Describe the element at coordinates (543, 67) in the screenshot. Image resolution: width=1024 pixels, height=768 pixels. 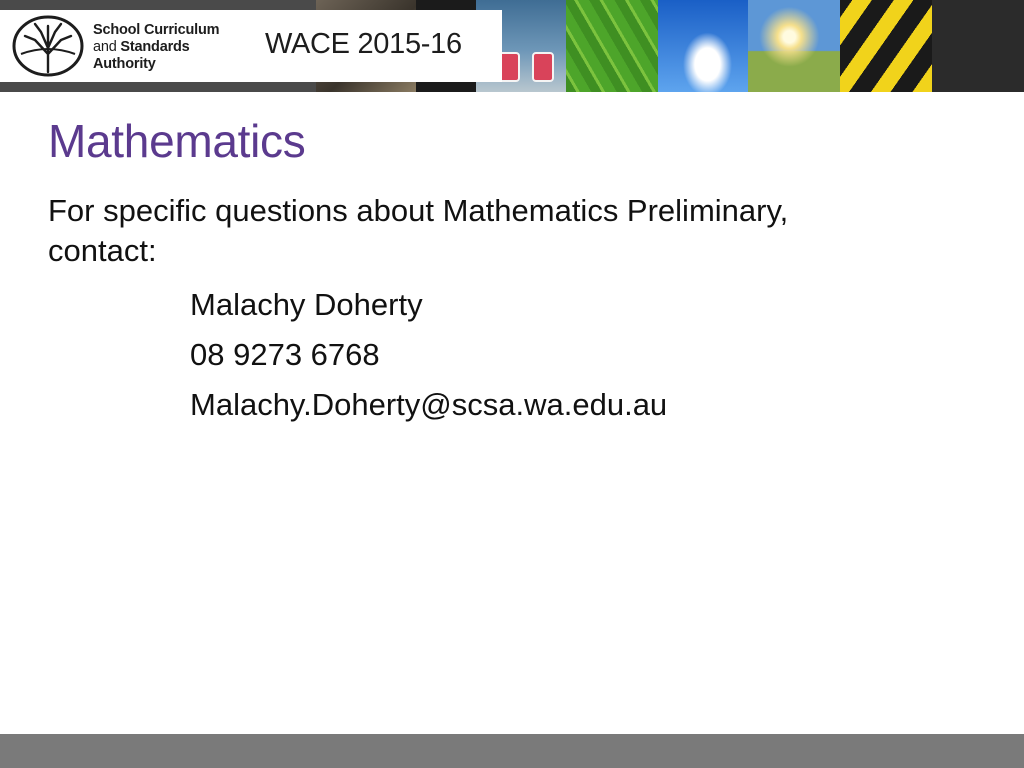
I see `shoe-right-icon` at that location.